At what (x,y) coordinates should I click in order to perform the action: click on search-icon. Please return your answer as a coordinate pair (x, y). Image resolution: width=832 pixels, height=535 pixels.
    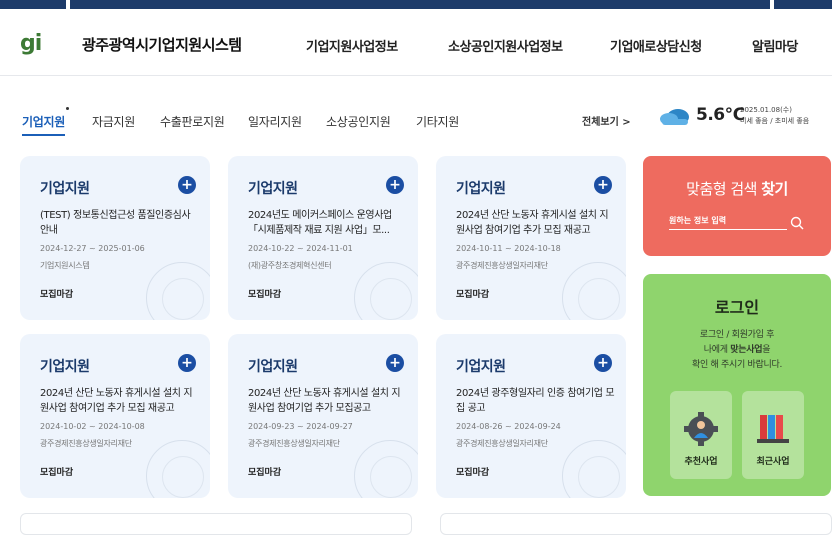
    Looking at the image, I should click on (797, 224).